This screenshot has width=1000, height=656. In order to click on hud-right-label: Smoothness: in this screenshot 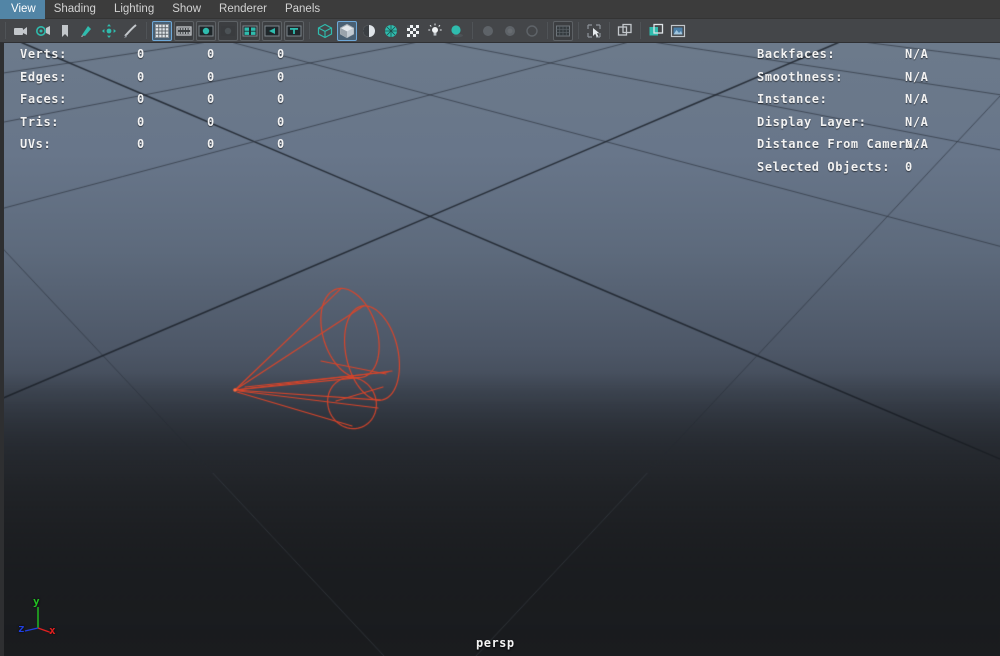, I will do `click(800, 76)`.